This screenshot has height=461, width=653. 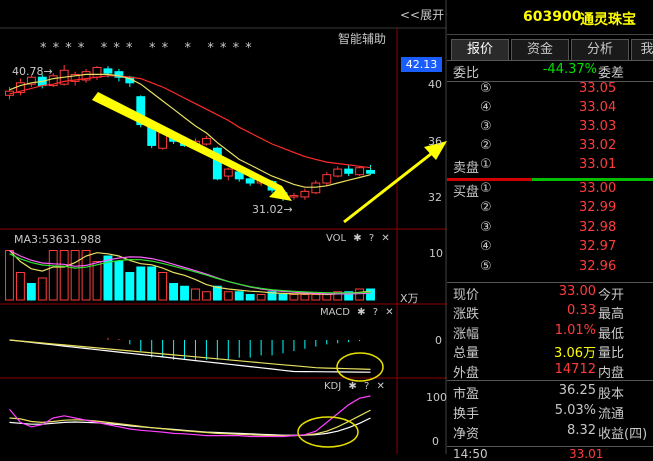 I want to click on vol-unit: X万, so click(x=409, y=298).